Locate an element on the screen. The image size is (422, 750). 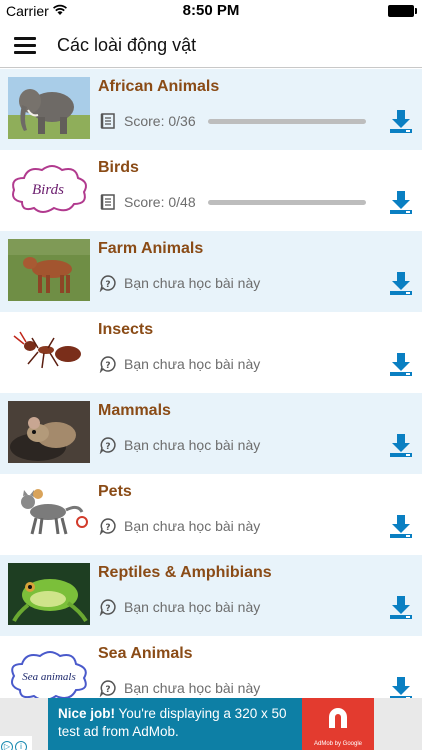
lesson-row: Farm Animals? Bạn chưa học bài này is located at coordinates (211, 271).